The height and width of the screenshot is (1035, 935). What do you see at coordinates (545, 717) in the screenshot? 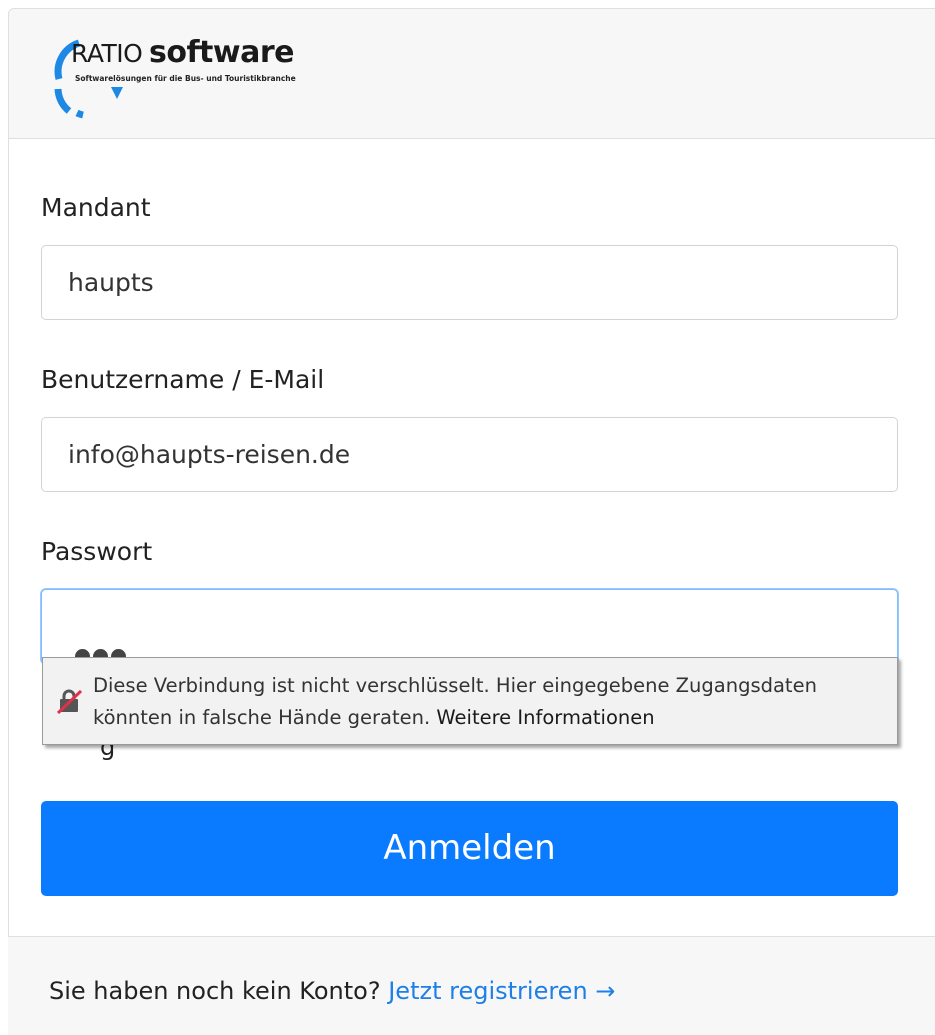
I see `more-info-link: Weitere Informationen` at bounding box center [545, 717].